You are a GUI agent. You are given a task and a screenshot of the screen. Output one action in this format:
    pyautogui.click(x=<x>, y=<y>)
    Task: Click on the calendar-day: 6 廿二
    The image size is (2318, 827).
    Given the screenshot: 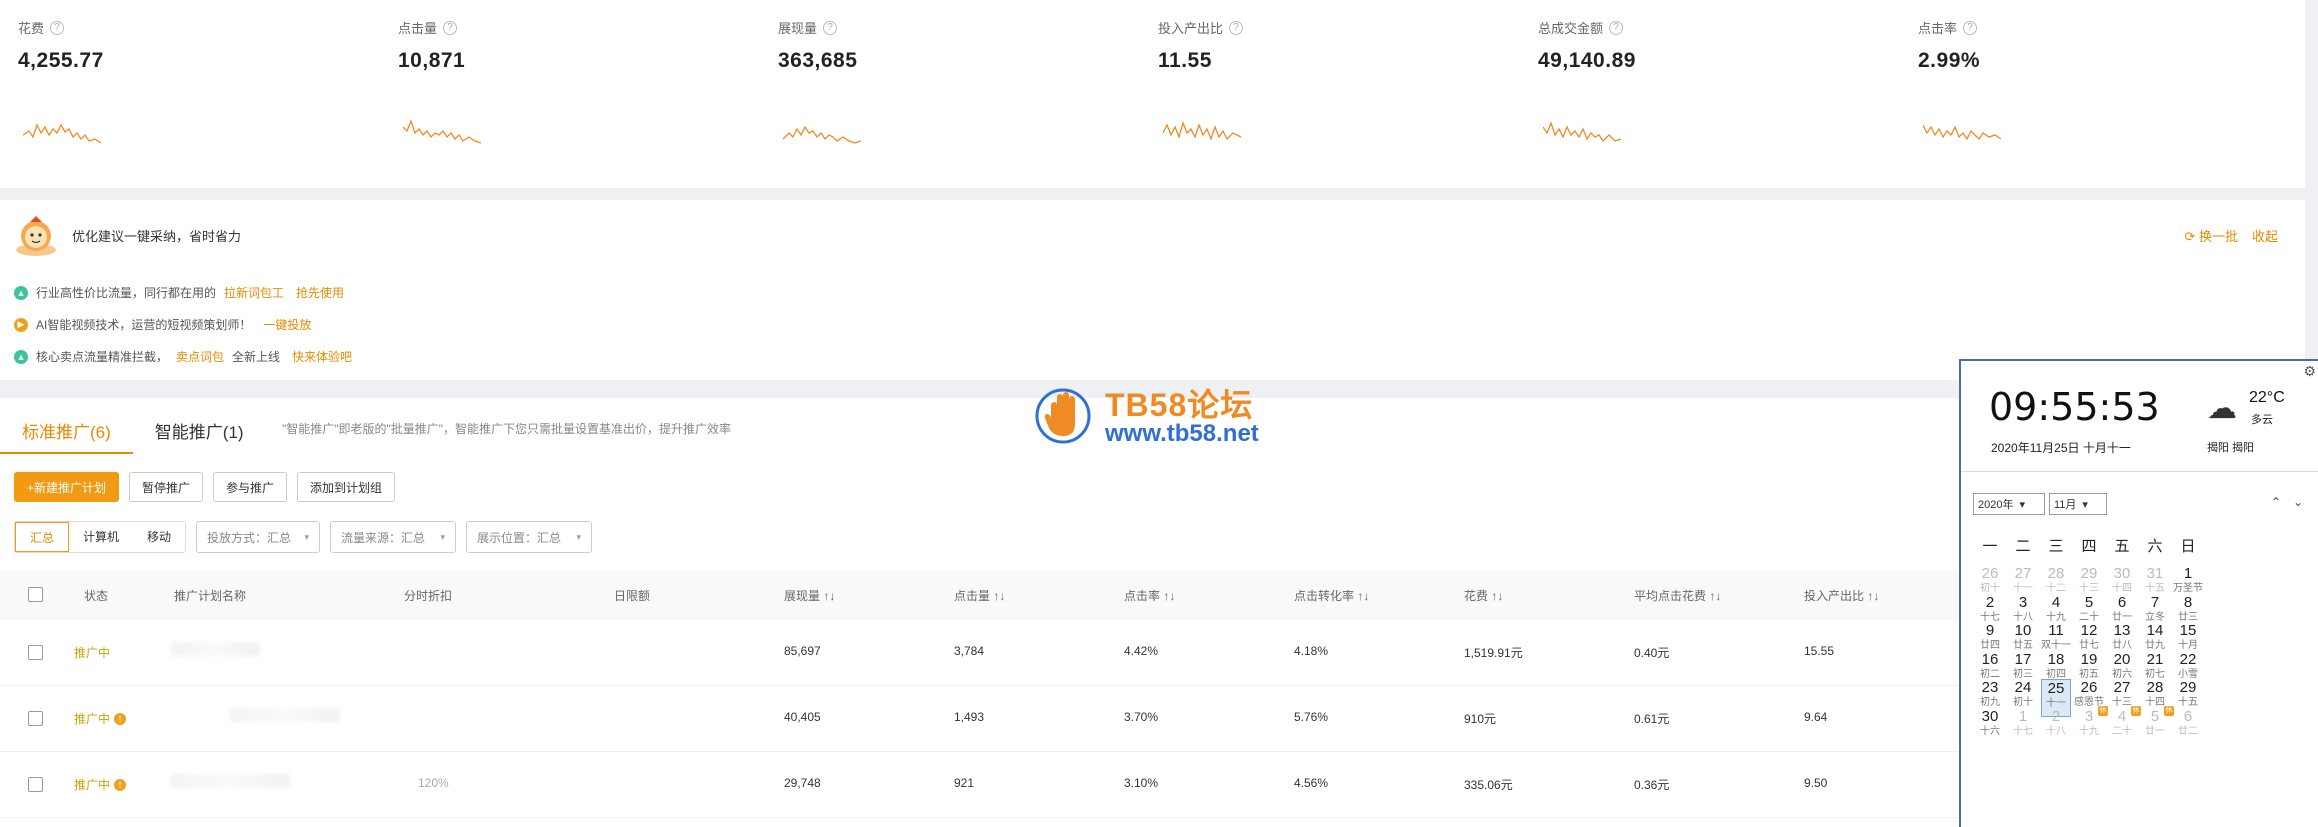 What is the action you would take?
    pyautogui.click(x=2188, y=727)
    